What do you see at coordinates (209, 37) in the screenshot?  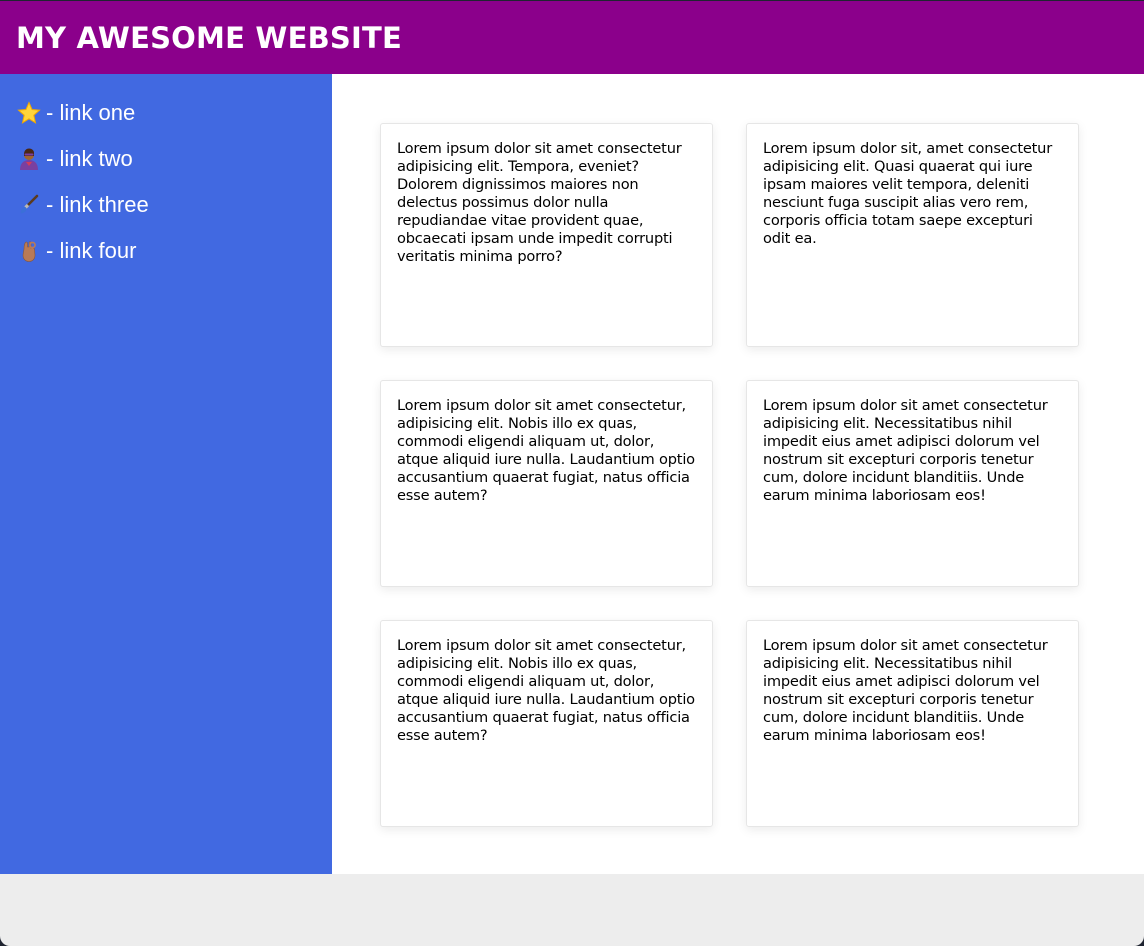 I see `site-title: MY AWESOME WEBSITE` at bounding box center [209, 37].